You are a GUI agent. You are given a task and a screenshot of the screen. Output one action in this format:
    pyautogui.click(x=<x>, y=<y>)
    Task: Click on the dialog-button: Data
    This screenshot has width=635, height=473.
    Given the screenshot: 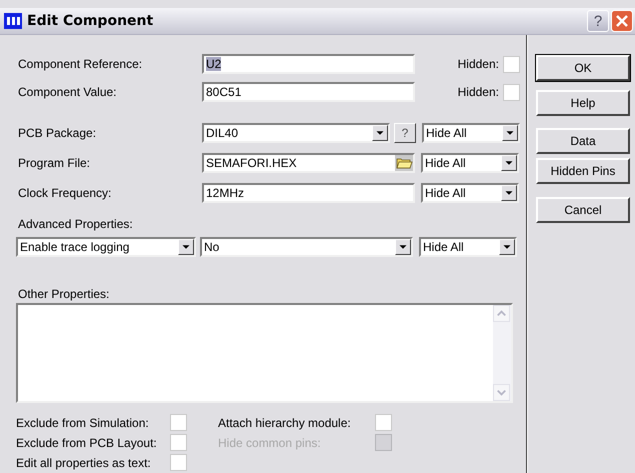 What is the action you would take?
    pyautogui.click(x=583, y=141)
    